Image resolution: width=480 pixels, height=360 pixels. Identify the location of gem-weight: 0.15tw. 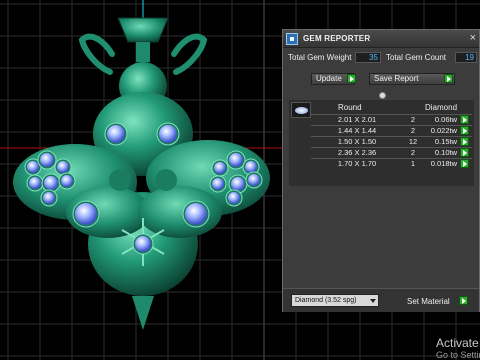
(445, 141).